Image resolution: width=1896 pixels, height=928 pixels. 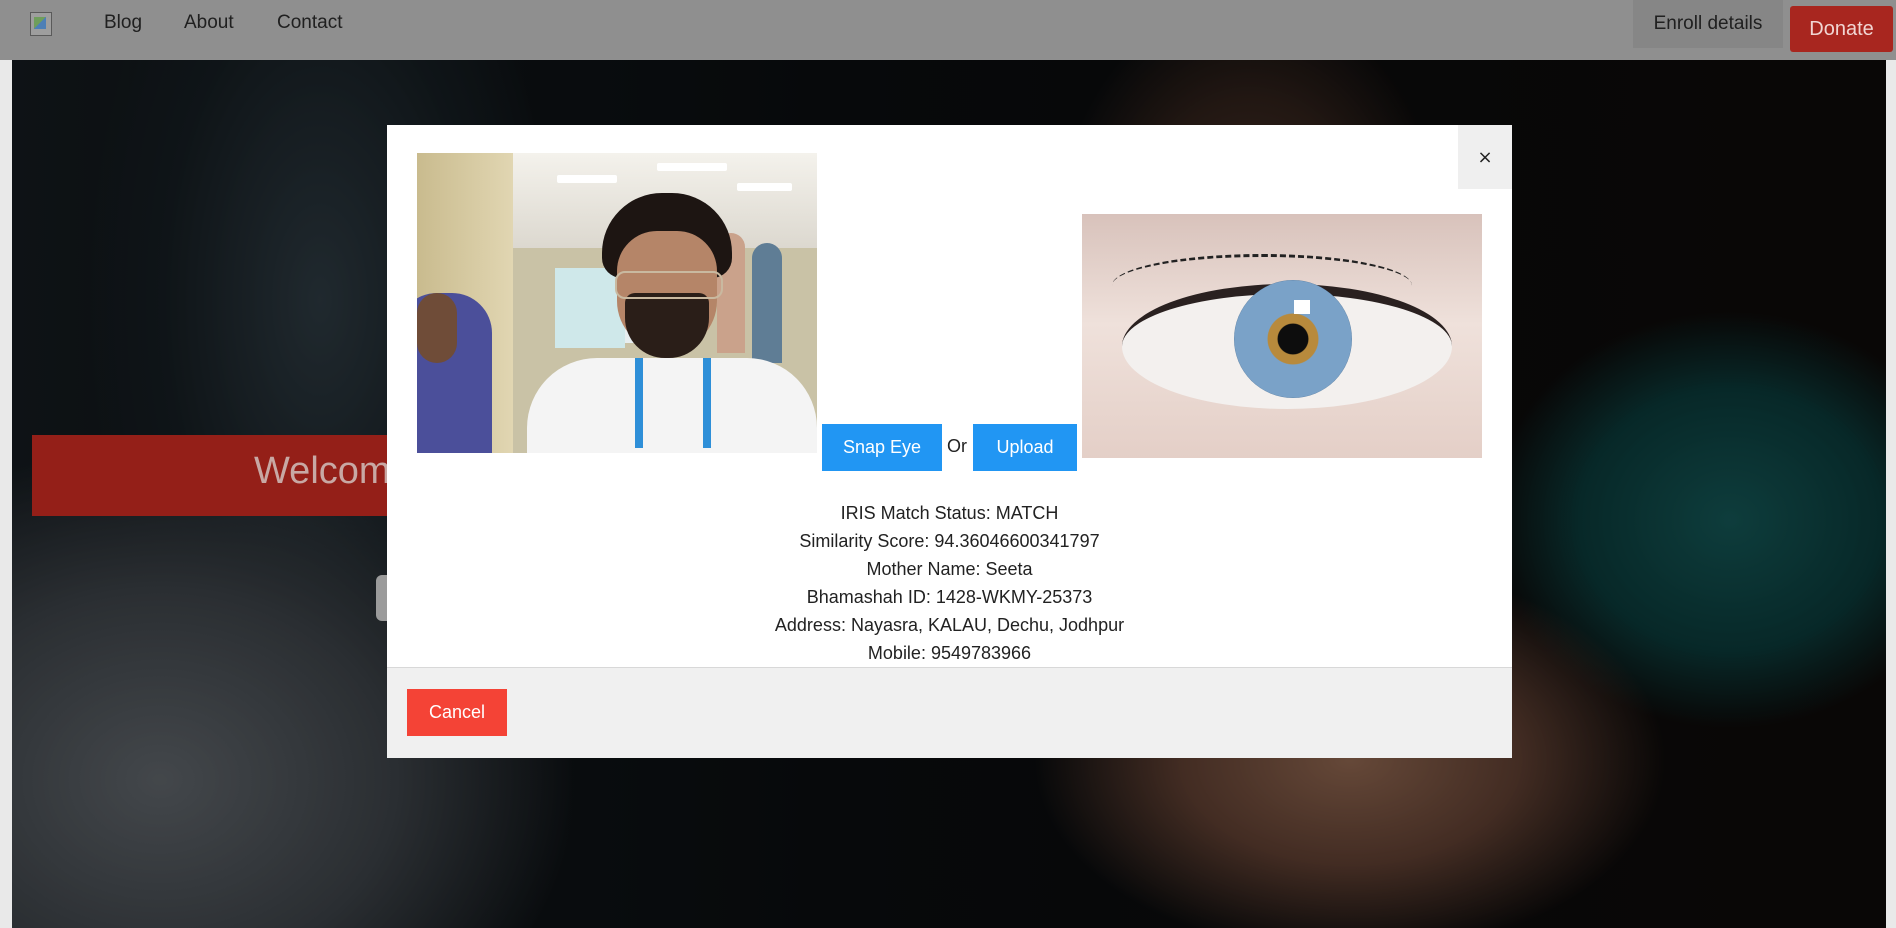 I want to click on eye-glint, so click(x=1302, y=307).